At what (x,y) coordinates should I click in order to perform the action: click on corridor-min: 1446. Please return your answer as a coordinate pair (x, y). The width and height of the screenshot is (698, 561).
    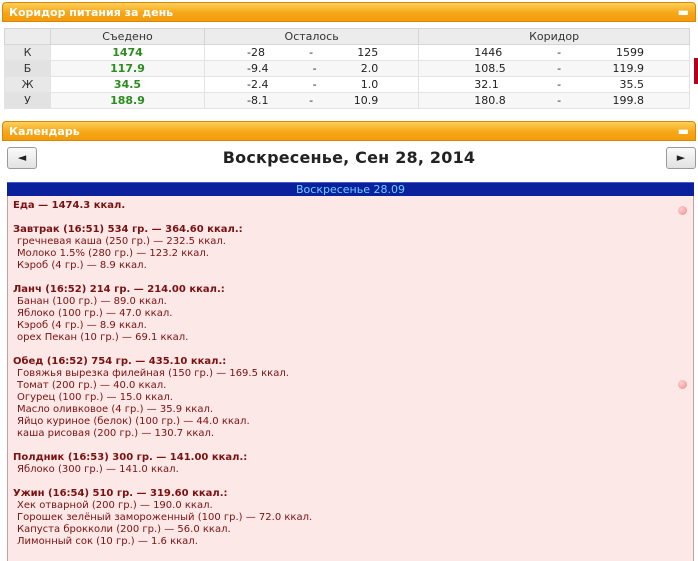
    Looking at the image, I should click on (488, 52).